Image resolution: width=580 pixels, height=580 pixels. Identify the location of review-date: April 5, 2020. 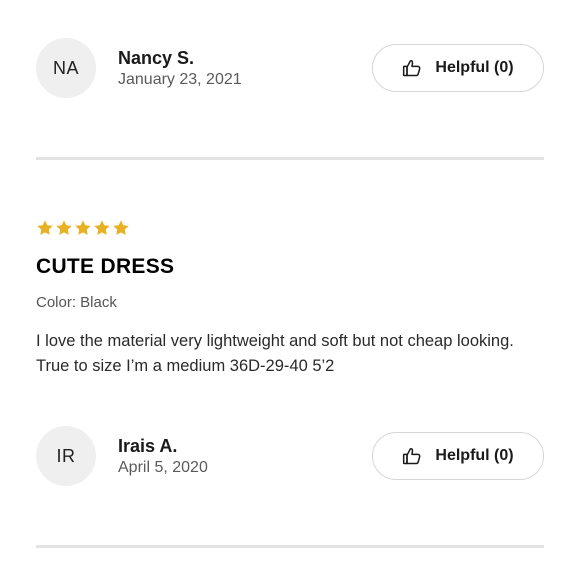
(163, 467).